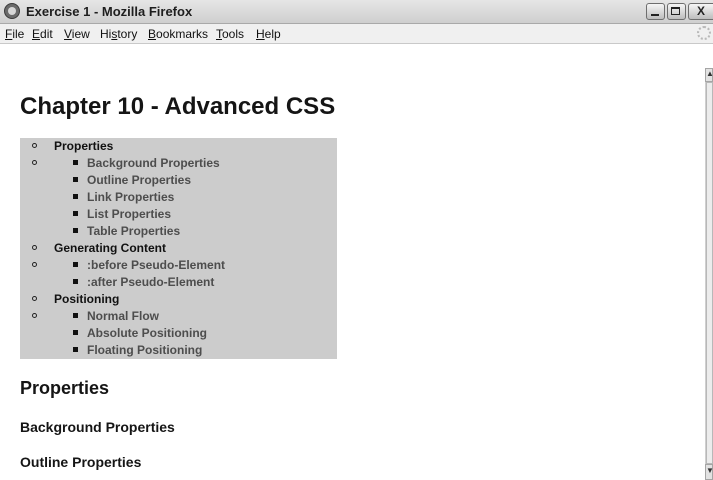  Describe the element at coordinates (178, 106) in the screenshot. I see `page-title: Chapter 10 - Advanced CSS` at that location.